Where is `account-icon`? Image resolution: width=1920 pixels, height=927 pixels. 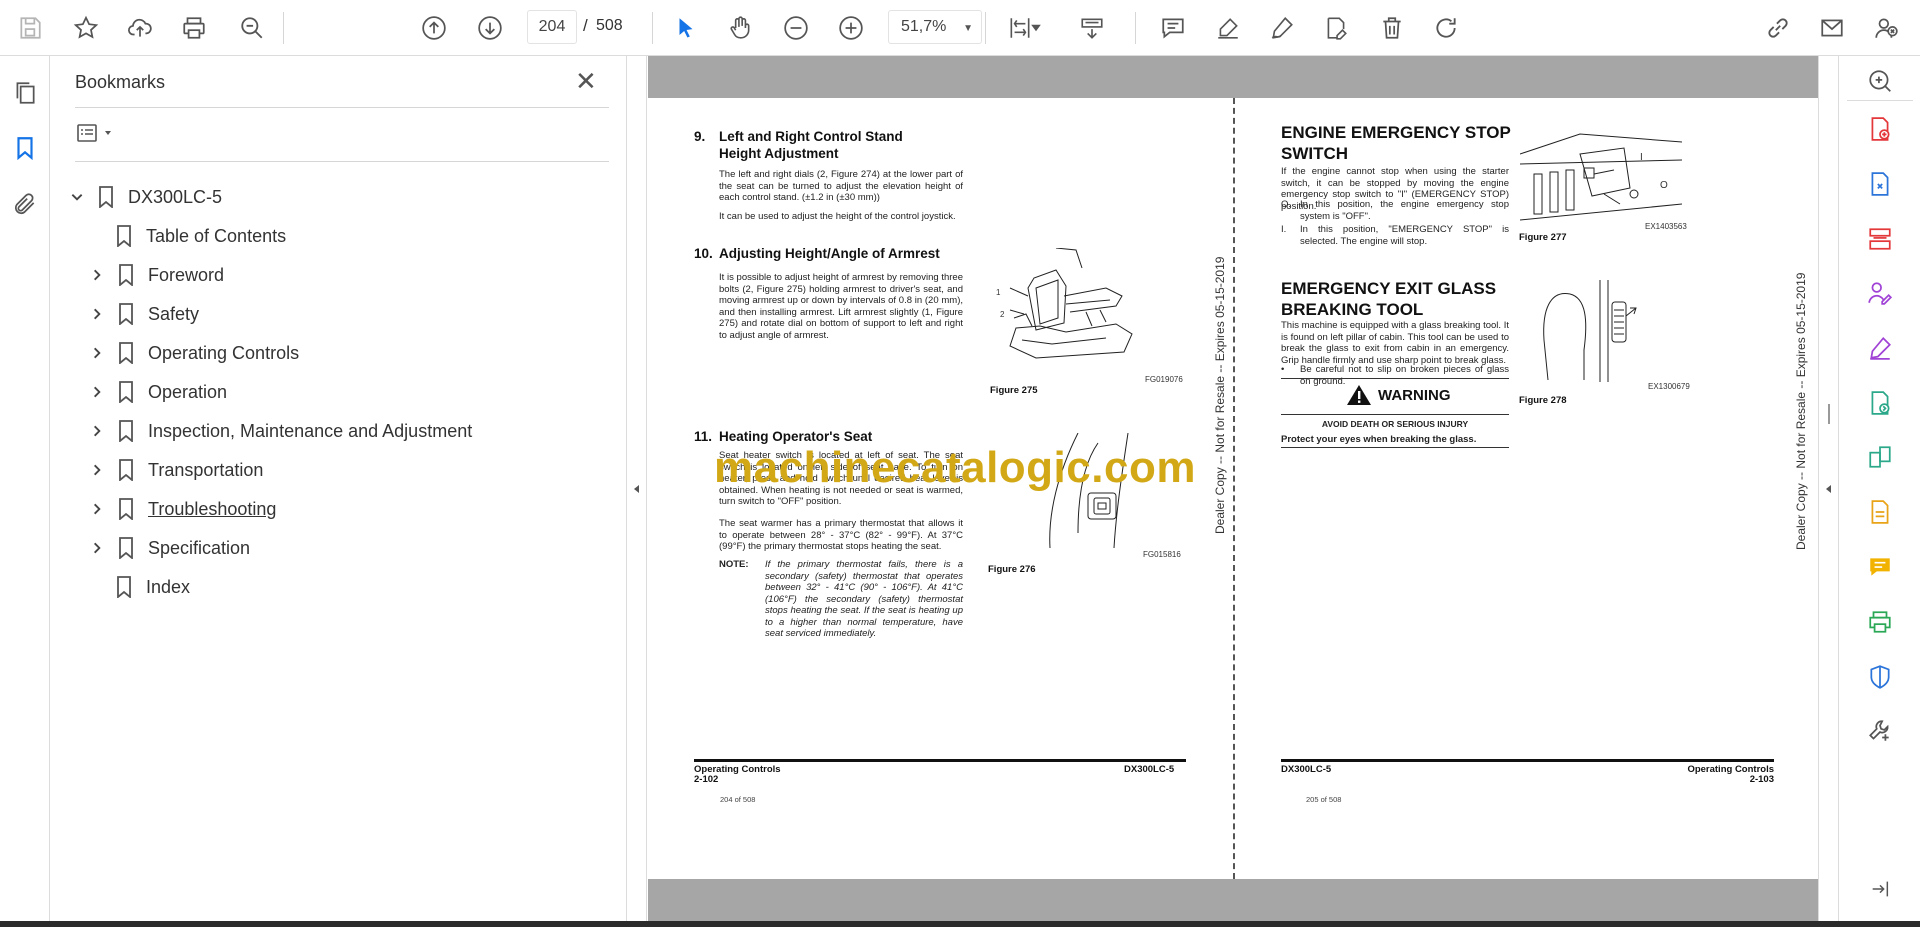 account-icon is located at coordinates (1886, 28).